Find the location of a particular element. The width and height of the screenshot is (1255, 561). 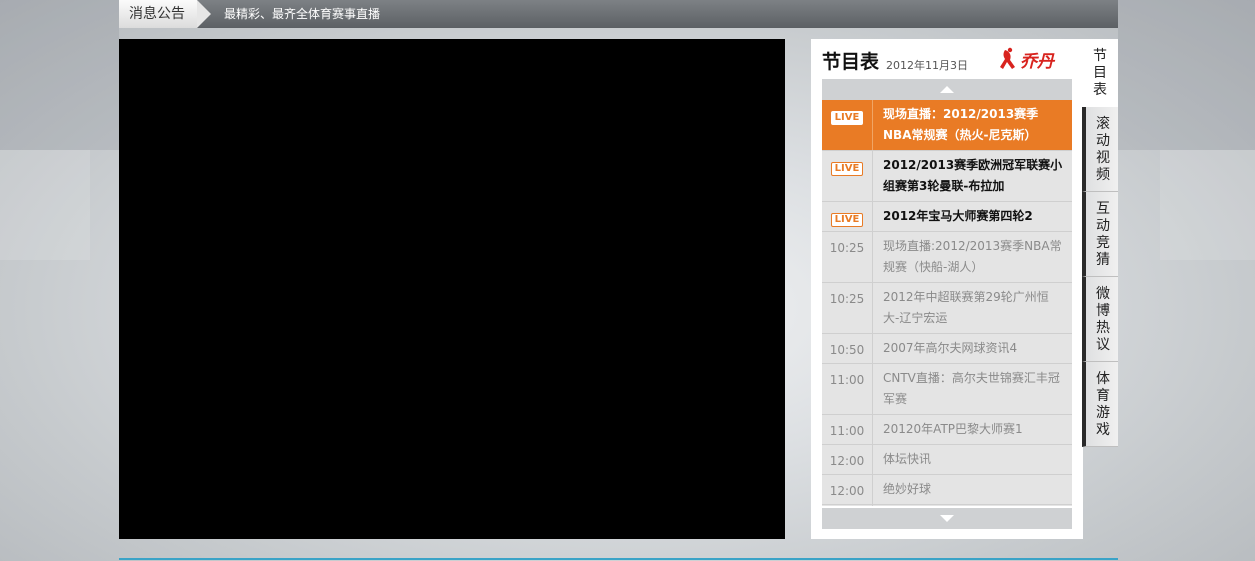

program-row: LIVE 2012/2013赛季欧洲冠军联赛小组赛第3轮曼联-布拉加 is located at coordinates (947, 176).